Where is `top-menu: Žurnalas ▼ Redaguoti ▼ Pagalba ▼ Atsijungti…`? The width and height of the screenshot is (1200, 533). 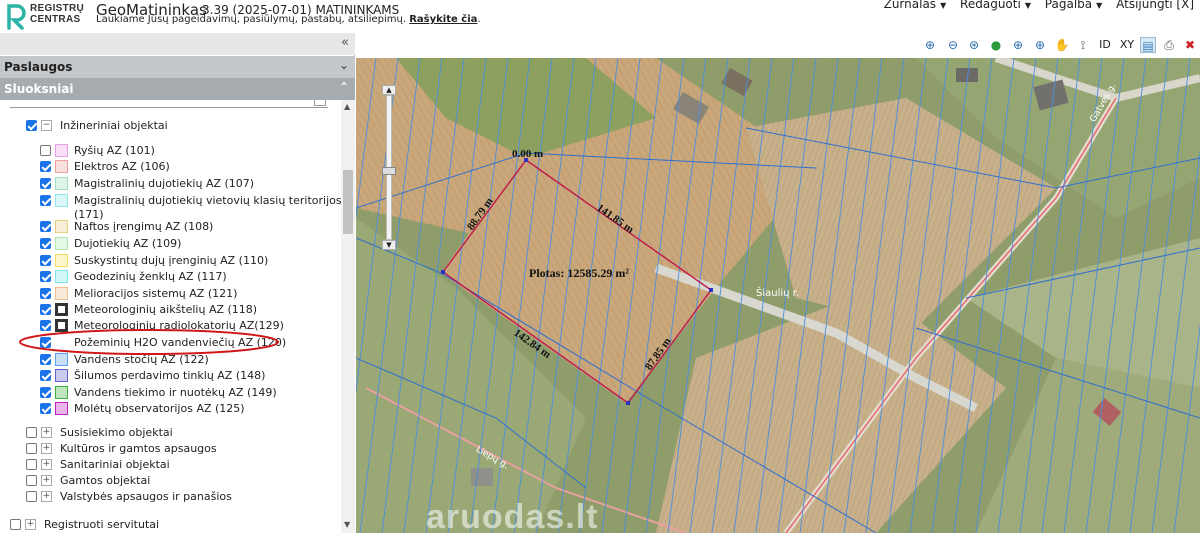
top-menu: Žurnalas ▼ Redaguoti ▼ Pagalba ▼ Atsijungti… is located at coordinates (1034, 5).